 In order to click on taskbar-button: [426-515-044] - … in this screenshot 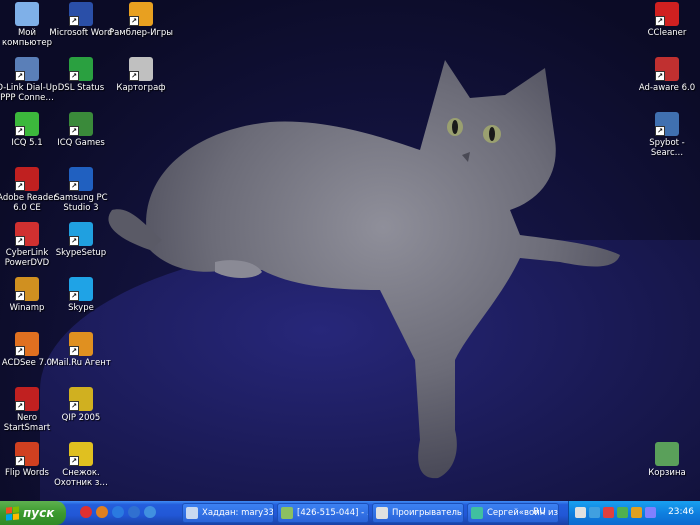, I will do `click(323, 513)`.